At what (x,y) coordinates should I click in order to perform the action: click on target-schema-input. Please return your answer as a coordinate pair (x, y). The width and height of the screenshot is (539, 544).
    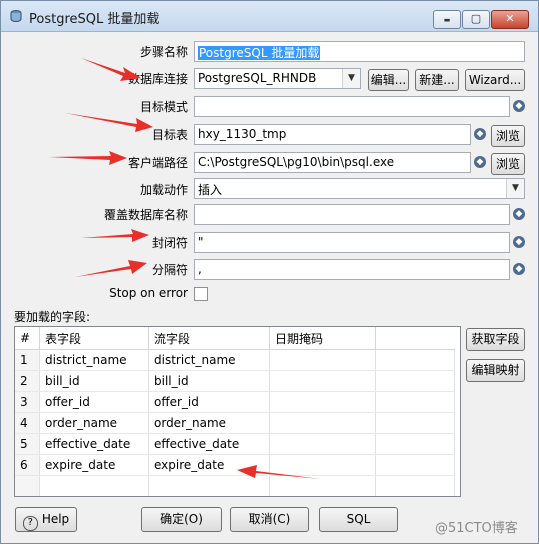
    Looking at the image, I should click on (352, 106).